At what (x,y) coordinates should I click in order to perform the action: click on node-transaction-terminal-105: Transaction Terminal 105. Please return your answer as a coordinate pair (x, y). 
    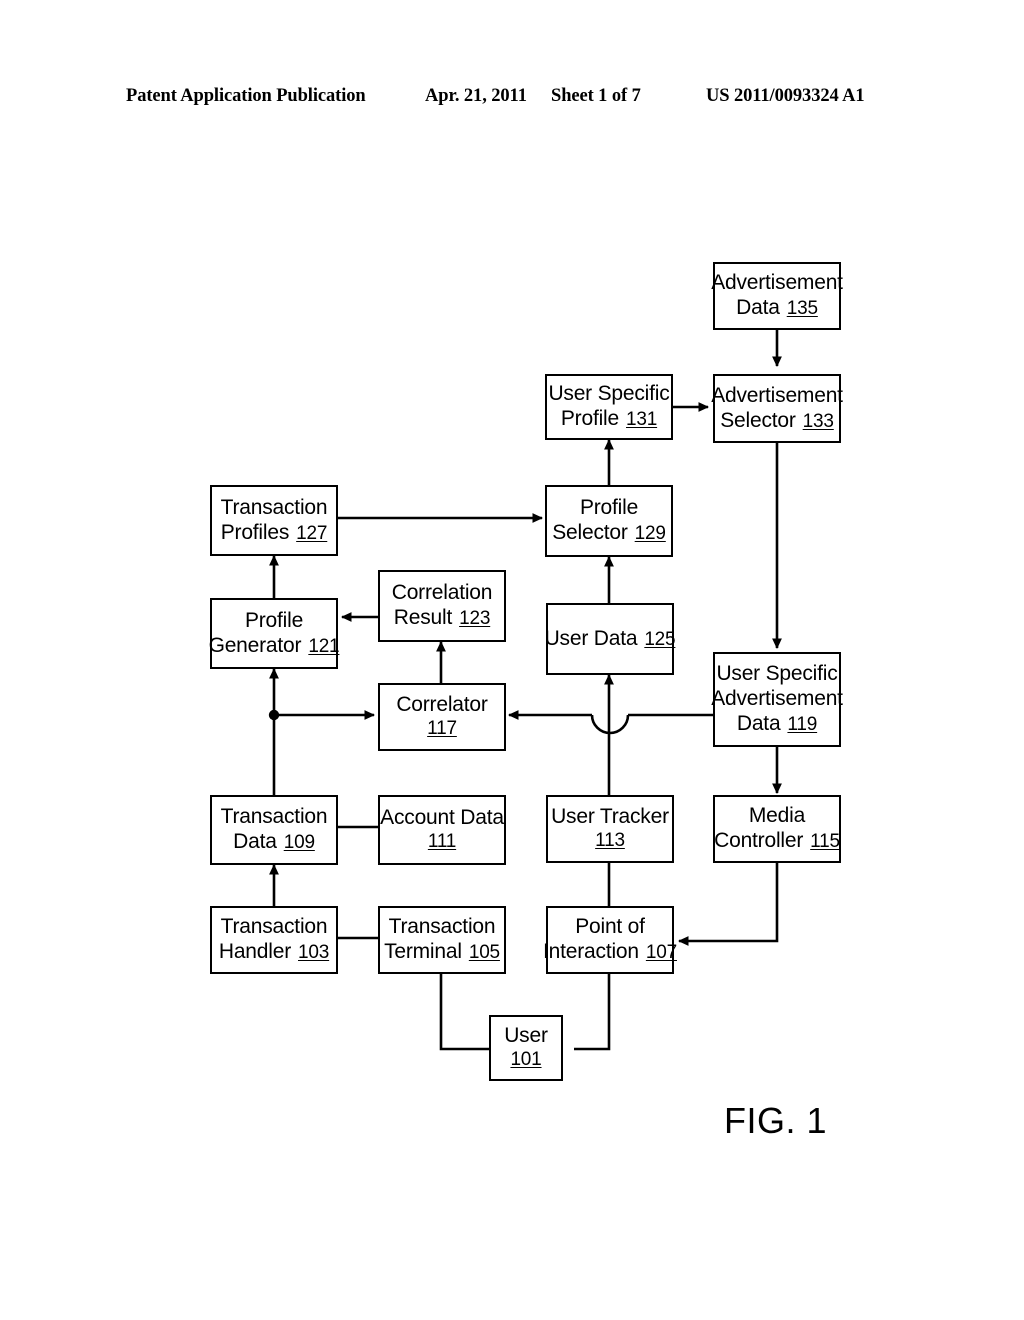
    Looking at the image, I should click on (442, 940).